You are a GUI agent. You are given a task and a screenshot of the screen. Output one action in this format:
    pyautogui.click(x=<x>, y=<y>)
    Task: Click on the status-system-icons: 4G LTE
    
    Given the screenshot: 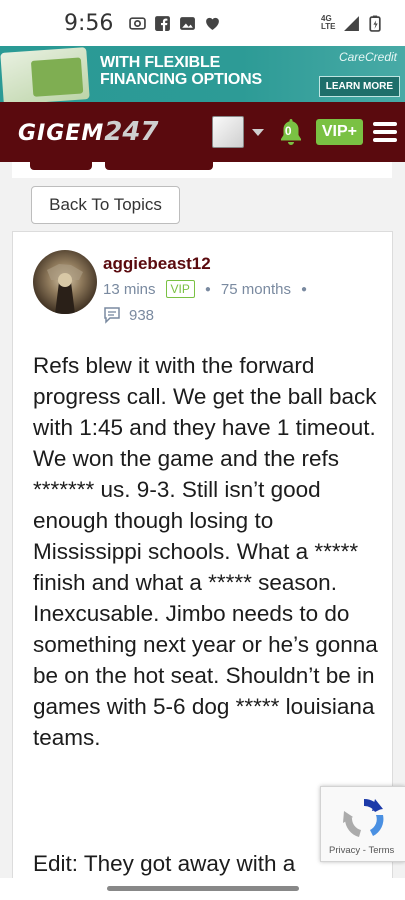 What is the action you would take?
    pyautogui.click(x=352, y=23)
    